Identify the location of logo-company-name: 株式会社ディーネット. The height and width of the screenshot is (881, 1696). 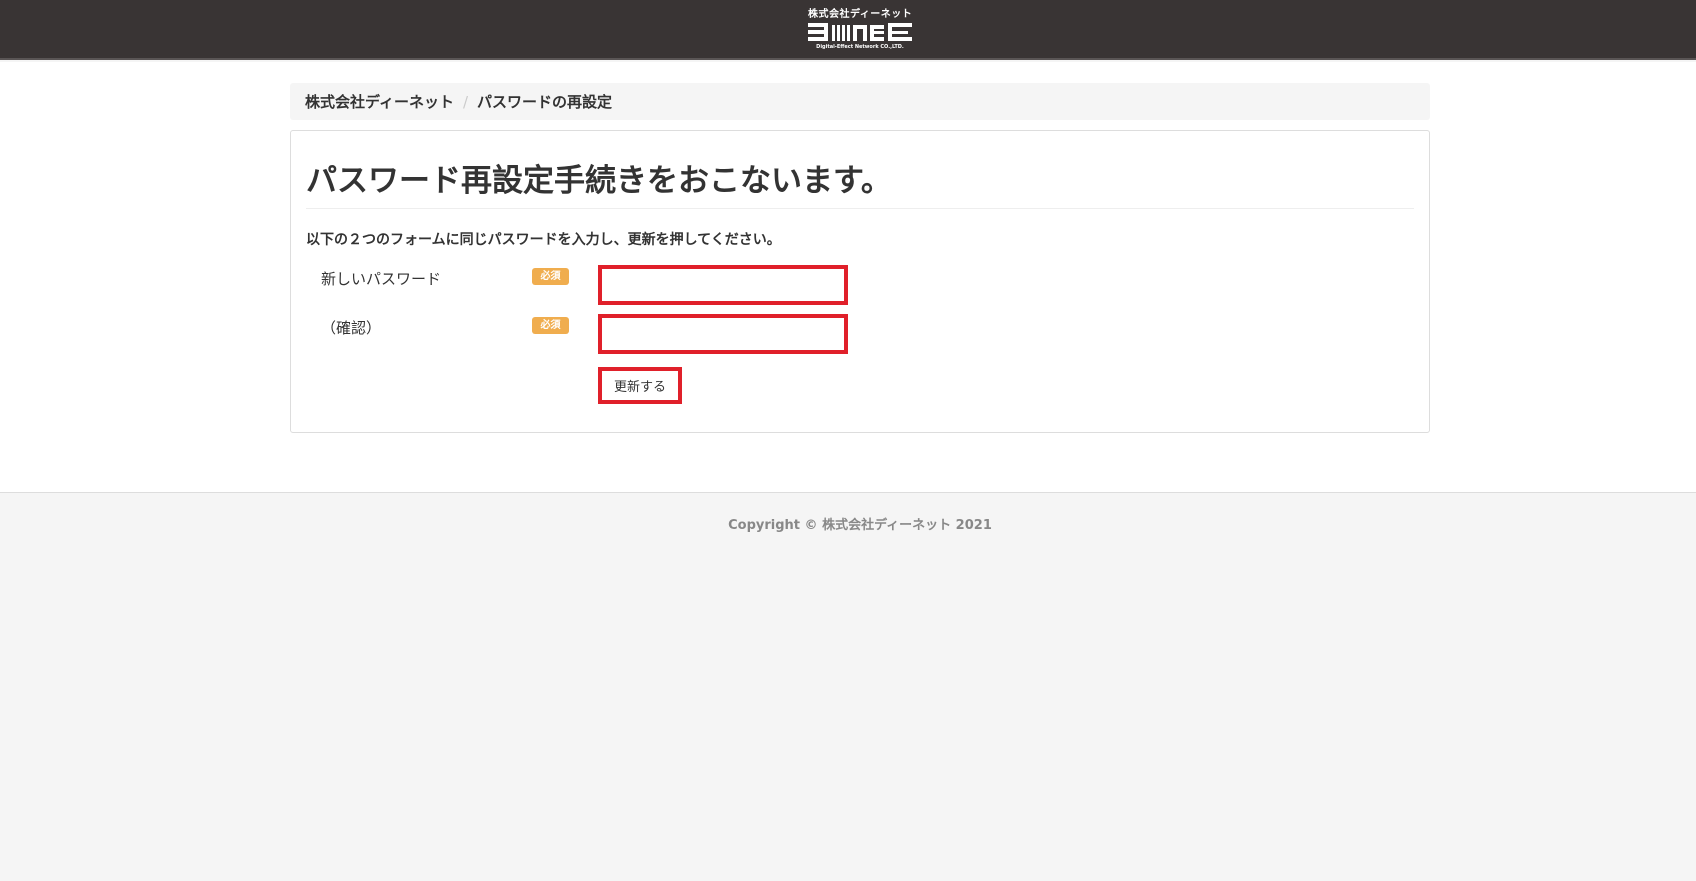
(860, 14).